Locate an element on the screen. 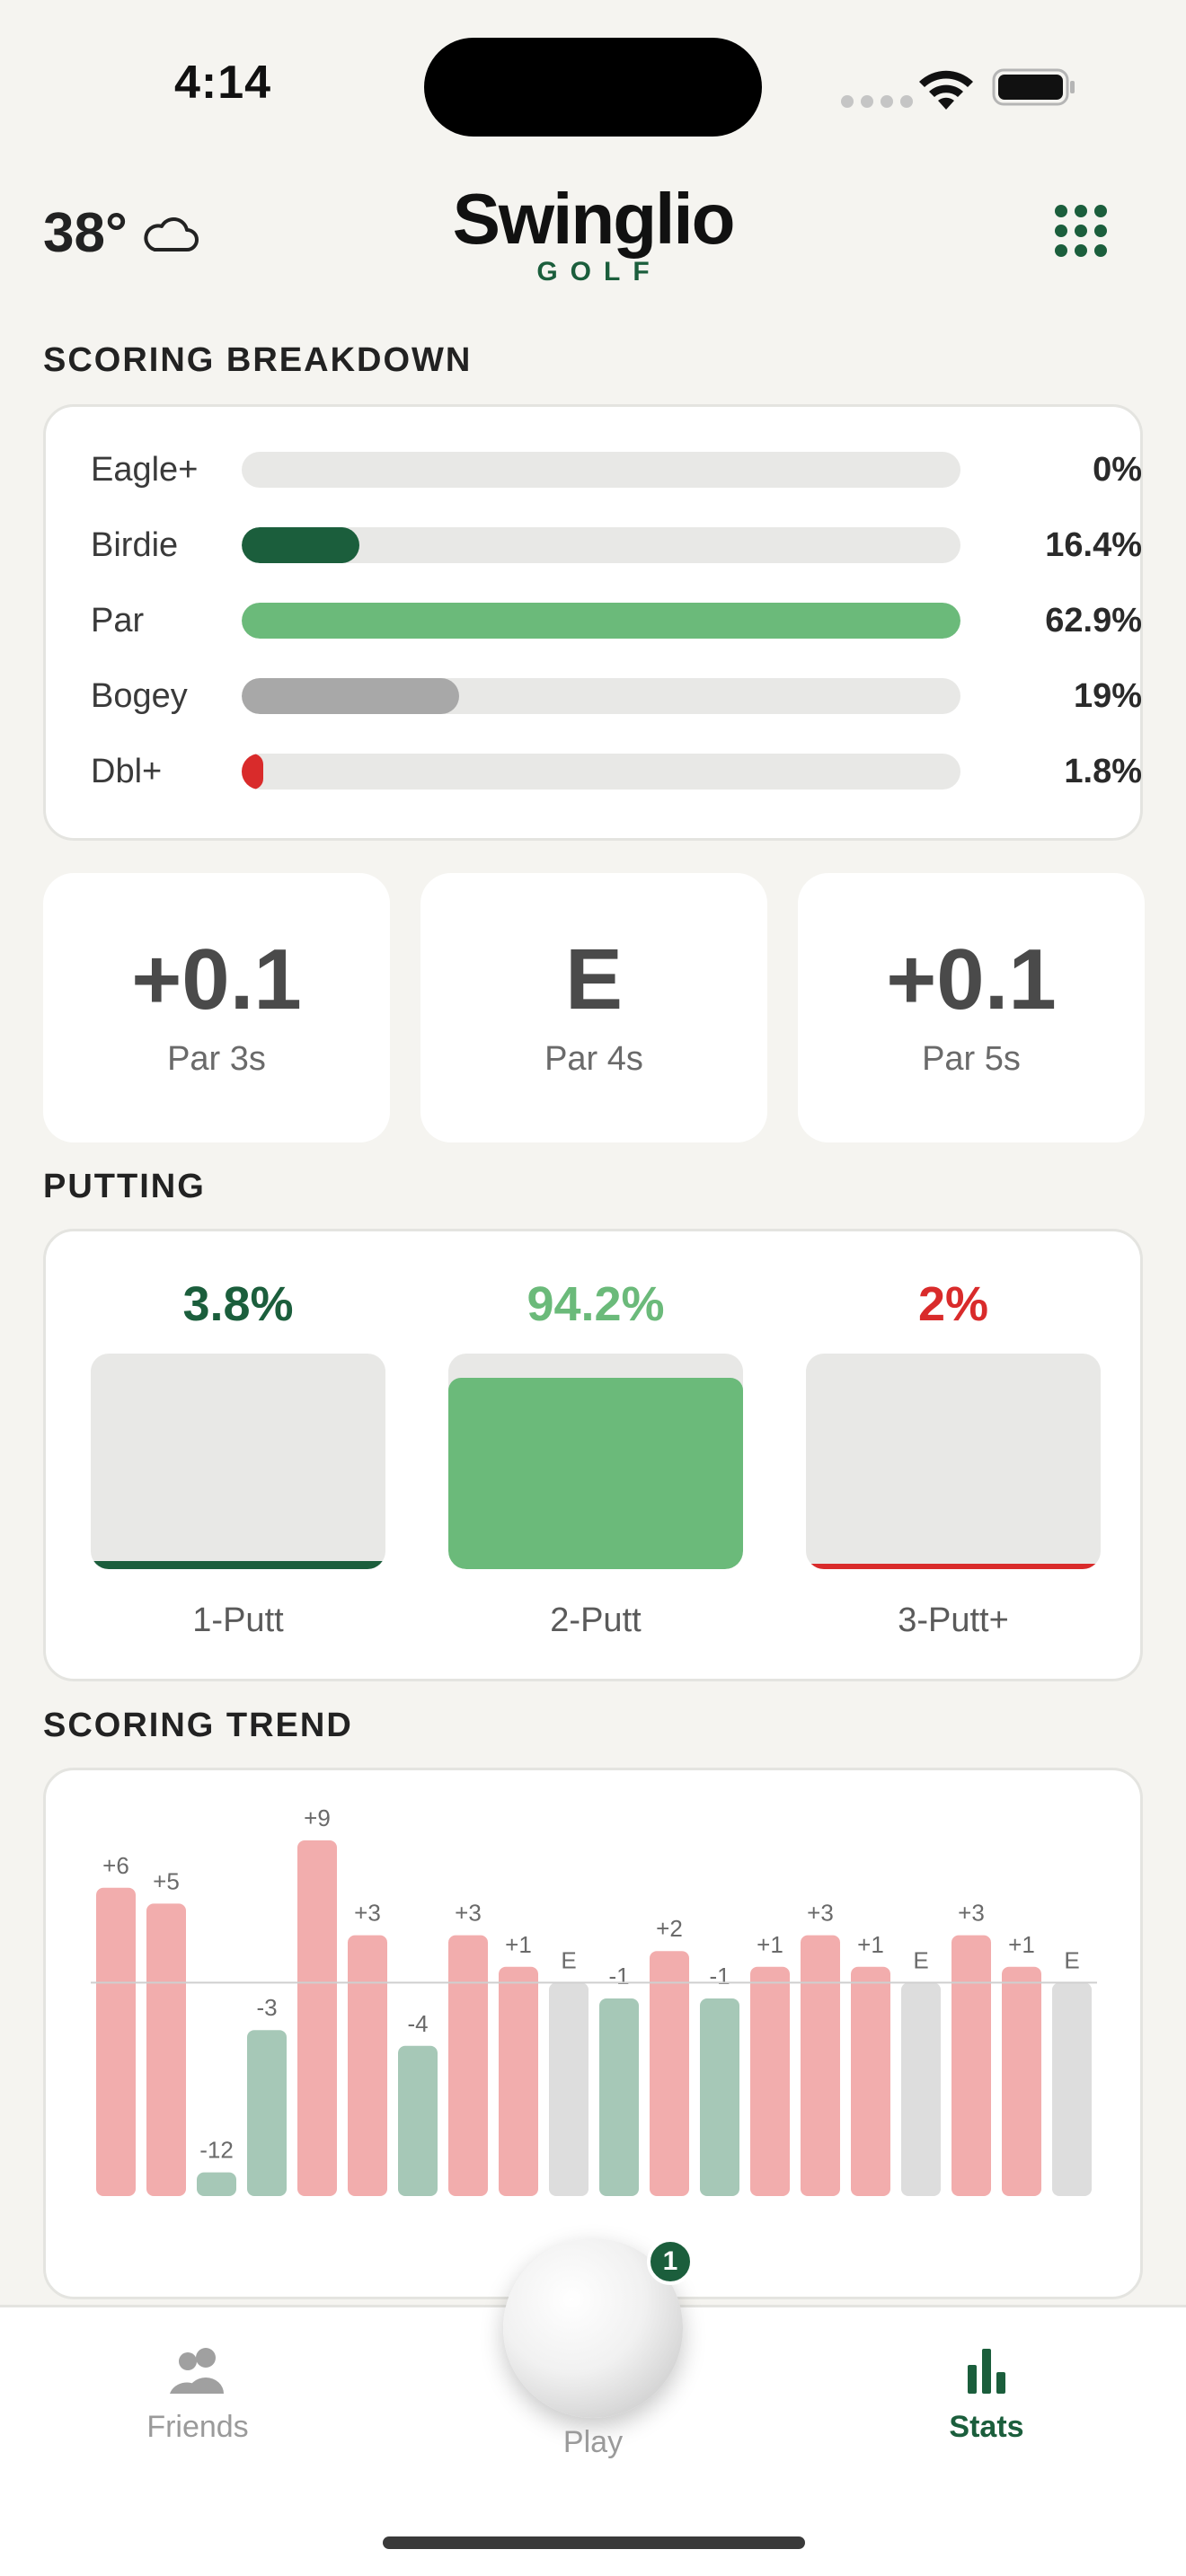 The height and width of the screenshot is (2576, 1186). breakdown-row: Birdie 16.4% is located at coordinates (616, 545).